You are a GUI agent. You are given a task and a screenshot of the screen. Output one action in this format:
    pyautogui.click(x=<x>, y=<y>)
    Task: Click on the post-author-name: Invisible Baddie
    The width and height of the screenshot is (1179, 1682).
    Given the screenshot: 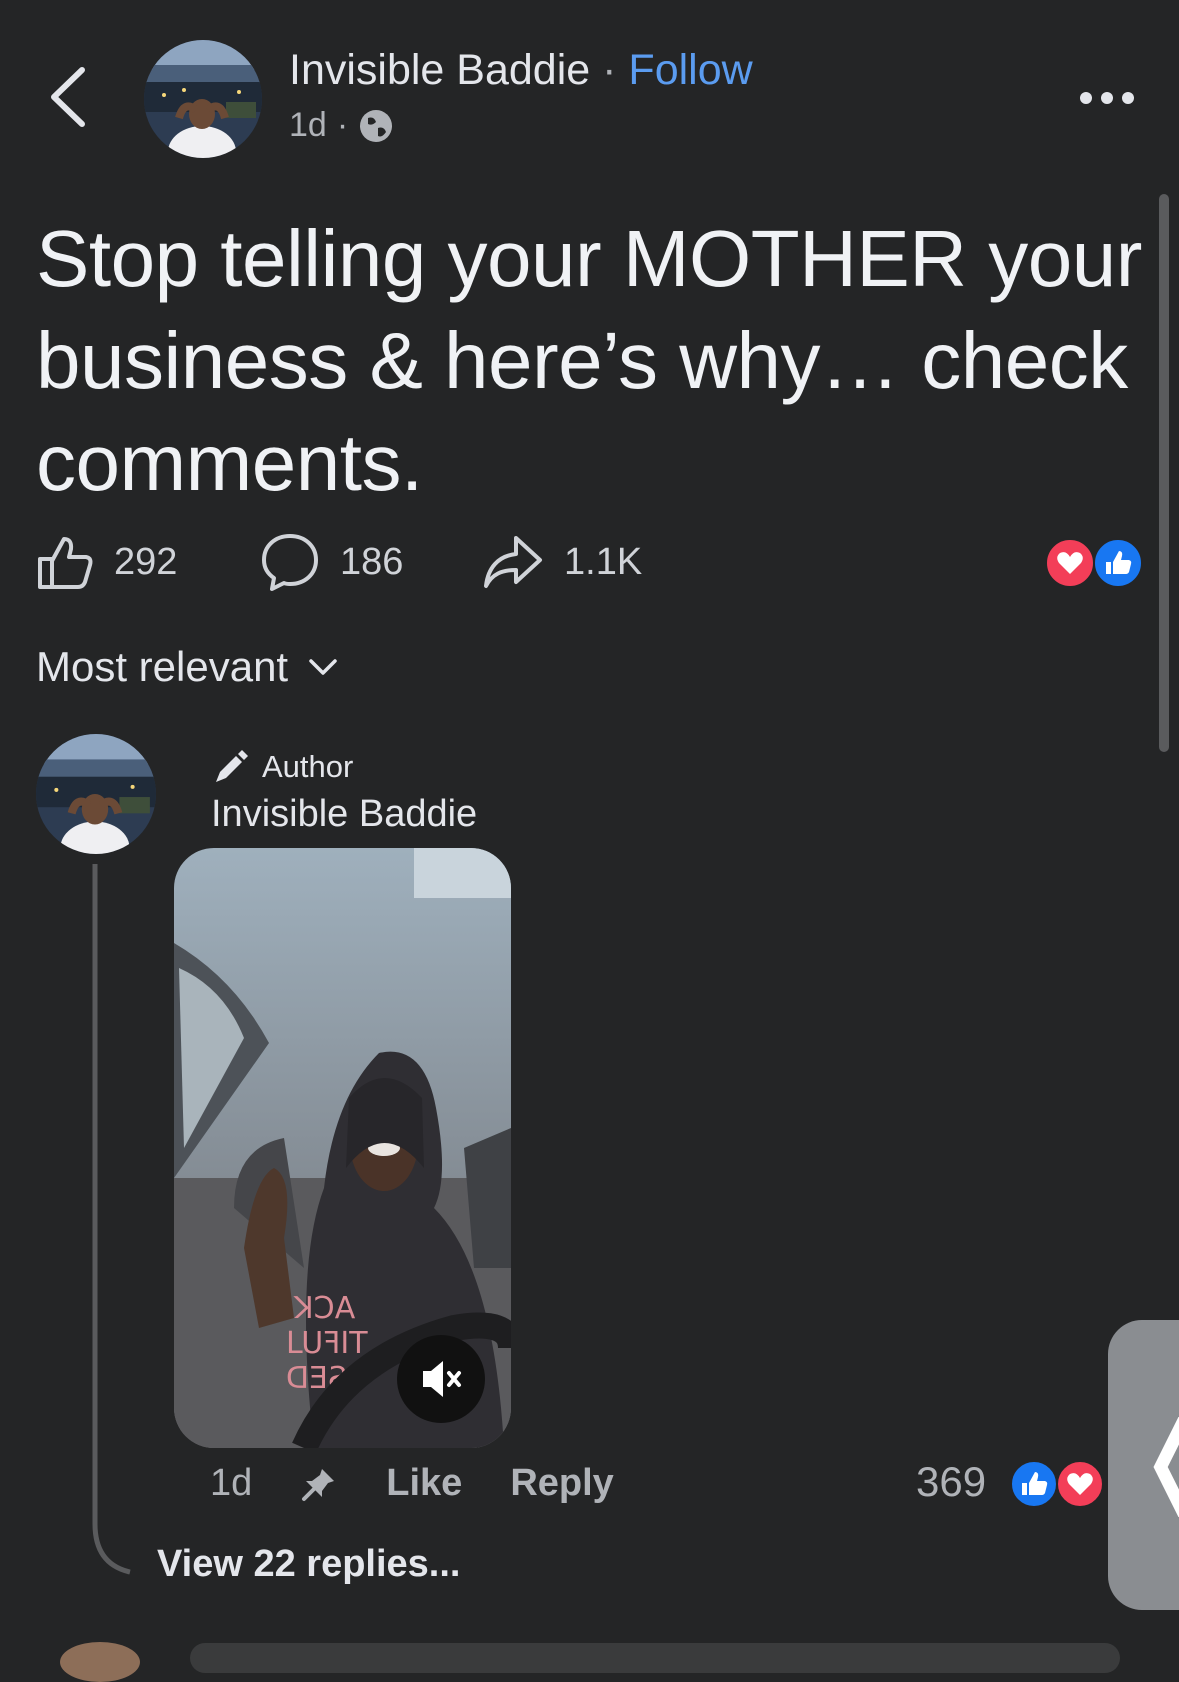 What is the action you would take?
    pyautogui.click(x=439, y=70)
    